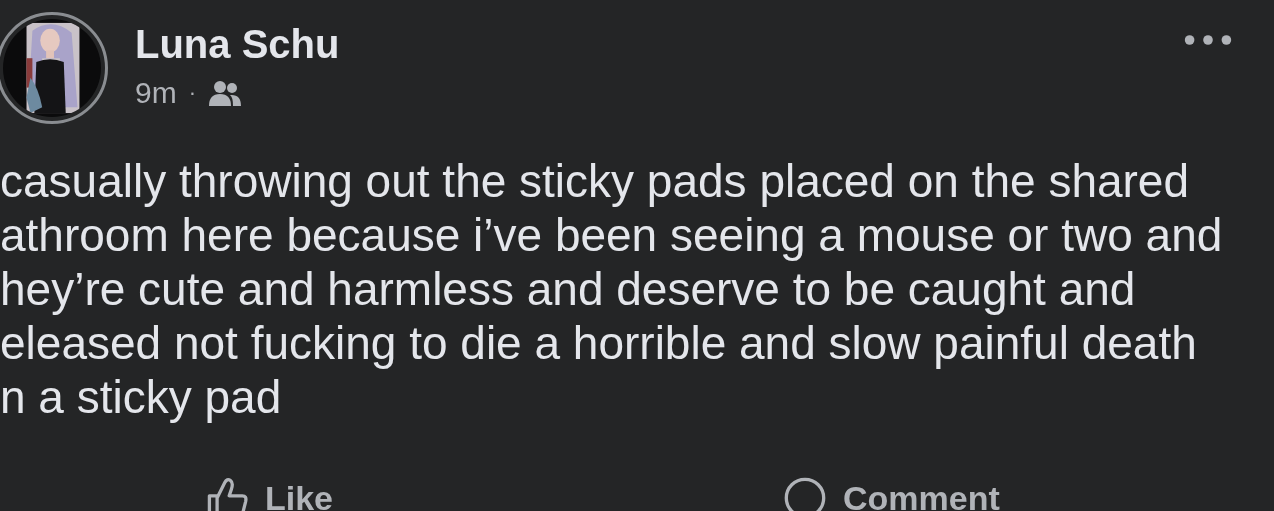 The width and height of the screenshot is (1274, 511). What do you see at coordinates (805, 493) in the screenshot?
I see `speech-bubble-icon` at bounding box center [805, 493].